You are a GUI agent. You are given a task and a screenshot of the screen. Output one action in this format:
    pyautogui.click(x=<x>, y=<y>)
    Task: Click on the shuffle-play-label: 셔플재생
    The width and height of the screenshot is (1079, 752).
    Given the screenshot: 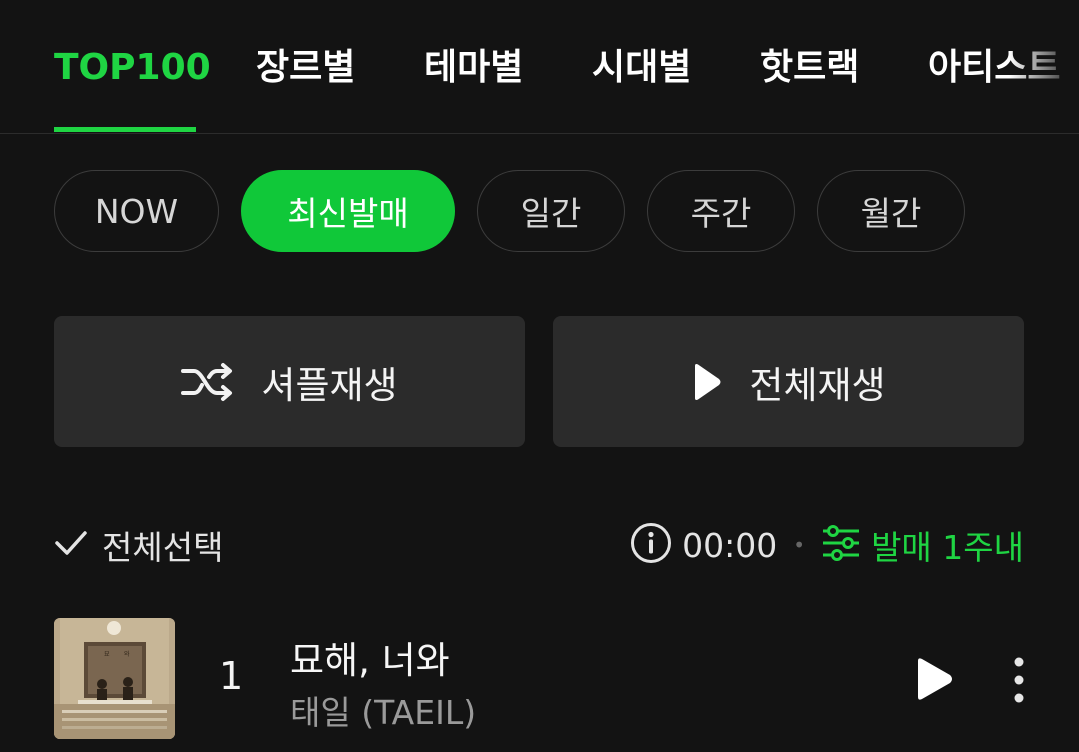 What is the action you would take?
    pyautogui.click(x=329, y=385)
    